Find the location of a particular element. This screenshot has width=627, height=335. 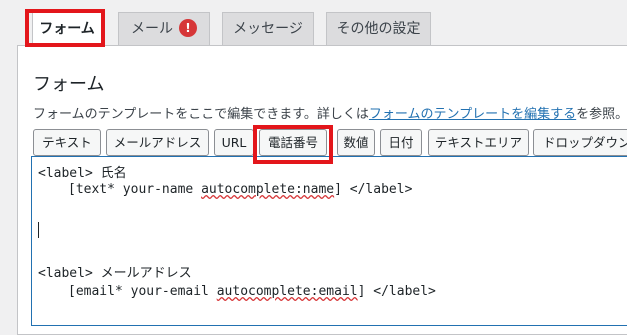

tab-other-settings: その他の設定 is located at coordinates (378, 29).